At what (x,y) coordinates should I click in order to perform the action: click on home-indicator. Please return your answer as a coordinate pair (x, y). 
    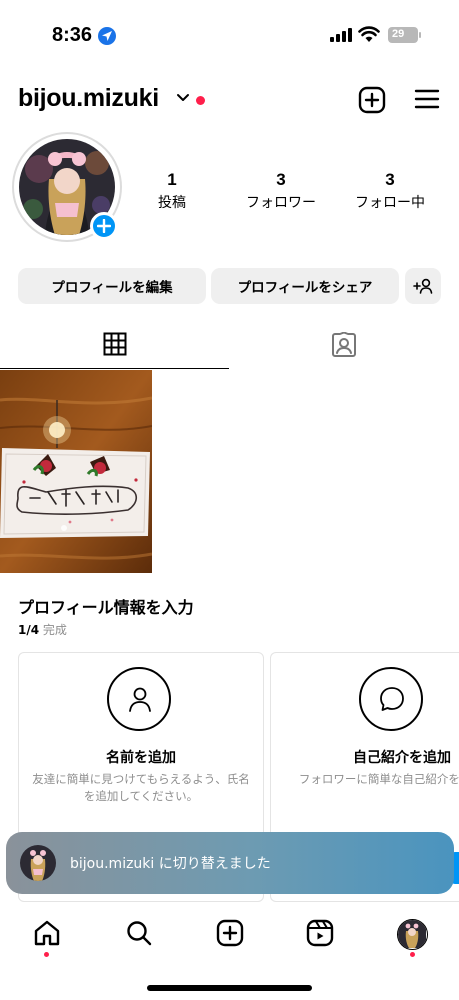
    Looking at the image, I should click on (229, 988).